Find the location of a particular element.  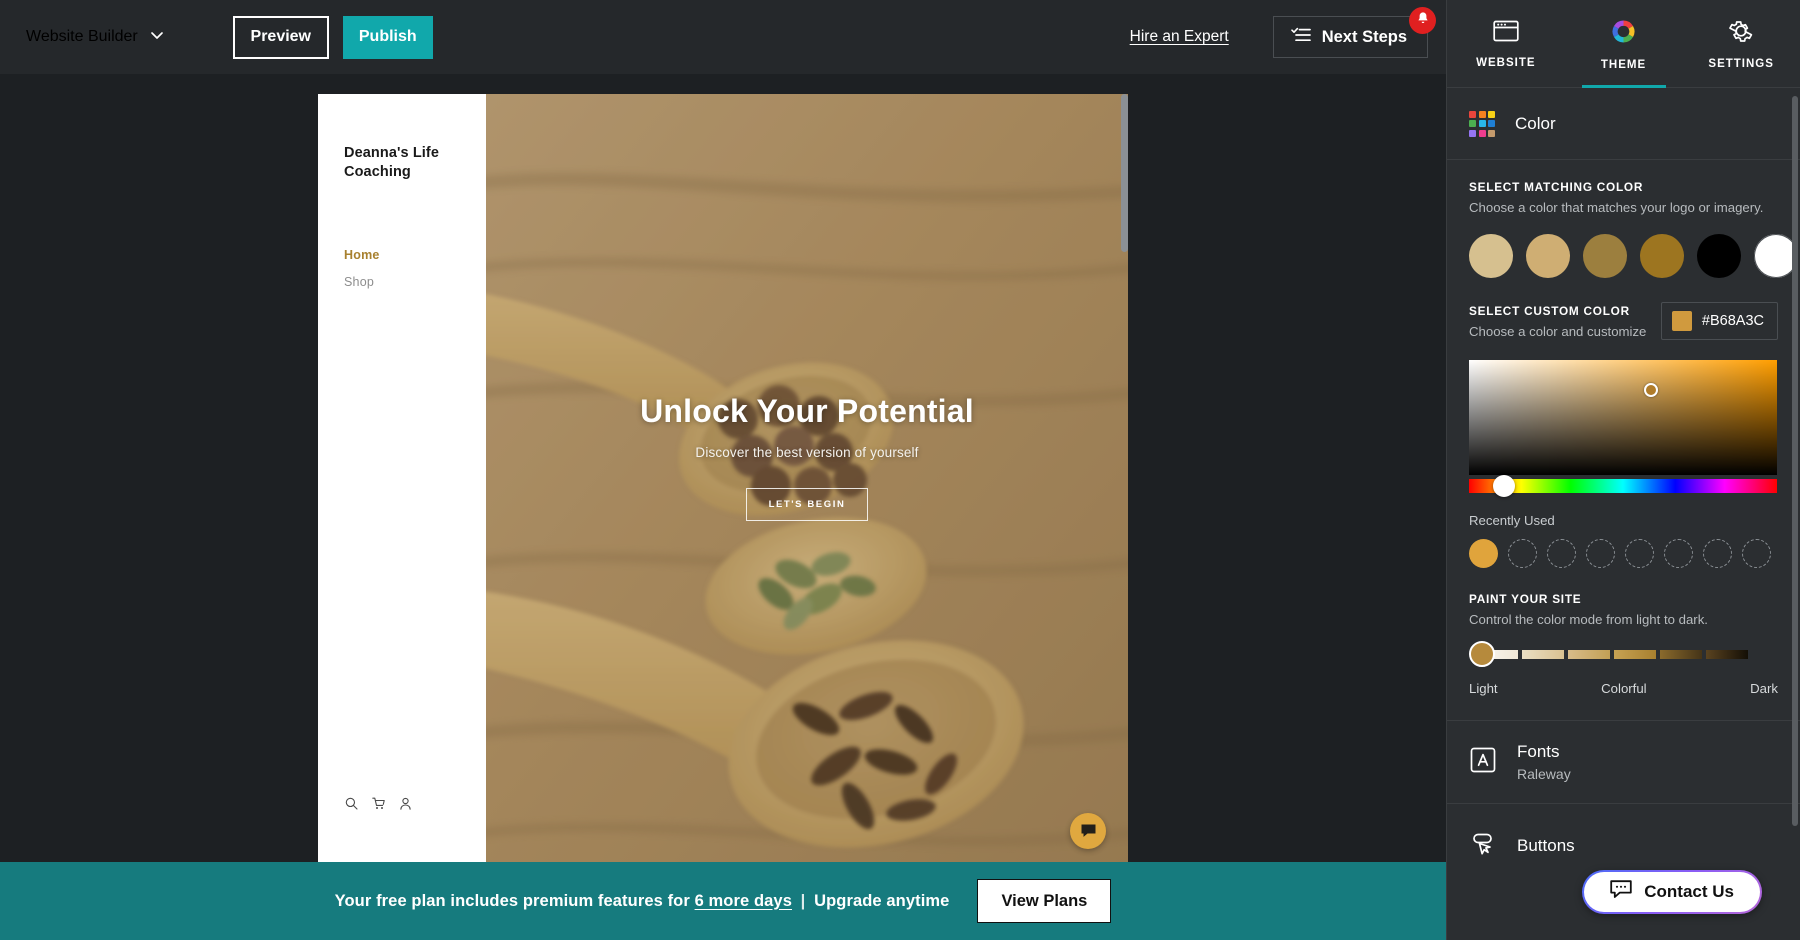

hue-slider-thumb is located at coordinates (1504, 486).